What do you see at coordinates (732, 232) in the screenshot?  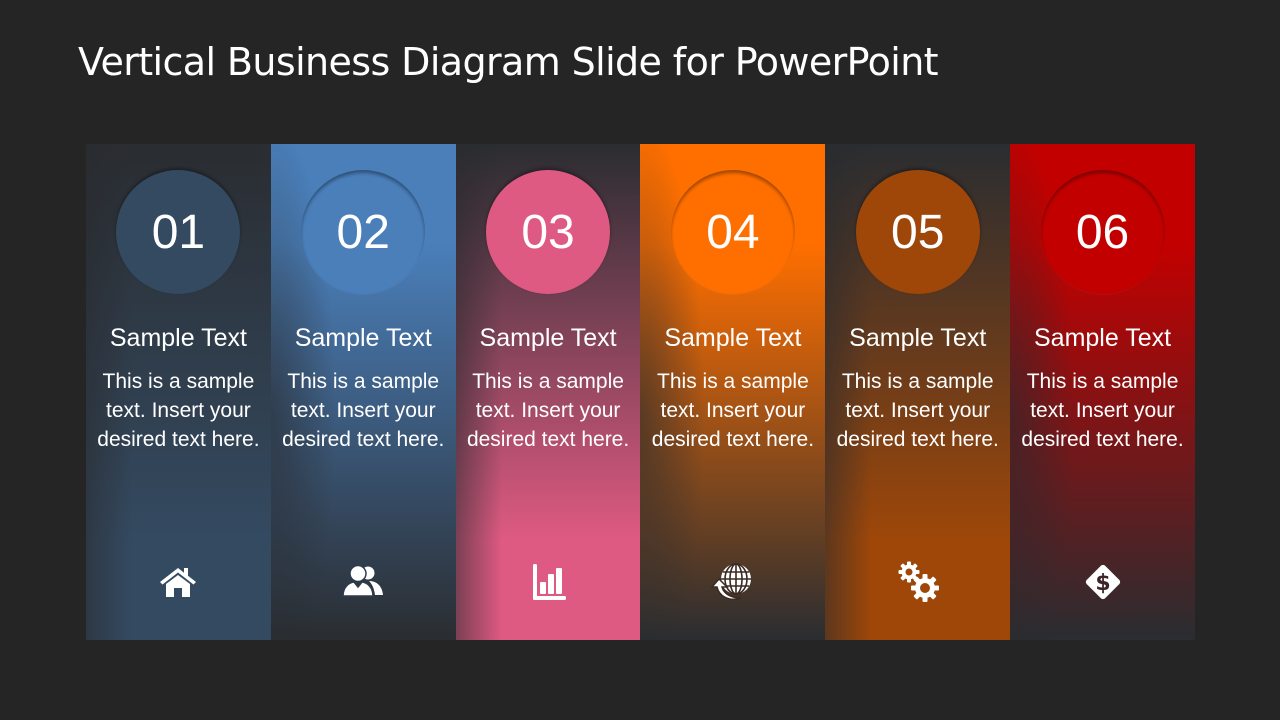 I see `number-circle: 04` at bounding box center [732, 232].